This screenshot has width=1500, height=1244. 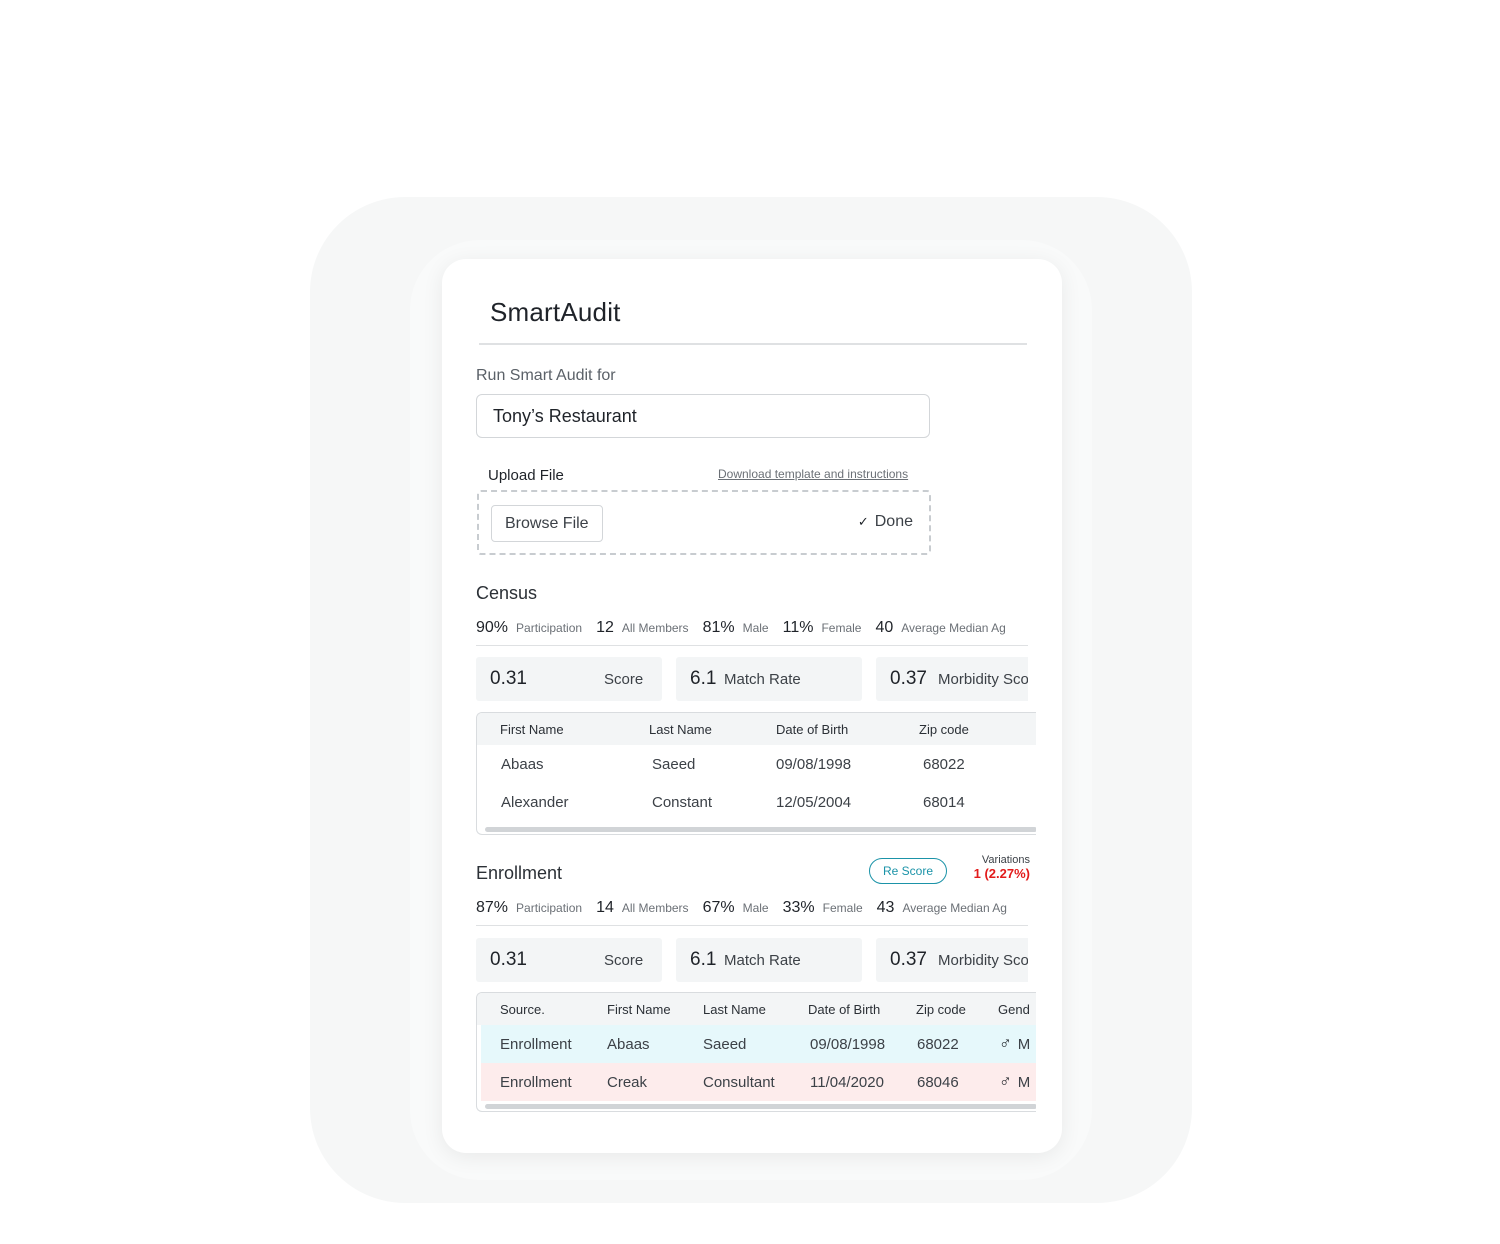 What do you see at coordinates (492, 627) in the screenshot?
I see `stat-value: 90%` at bounding box center [492, 627].